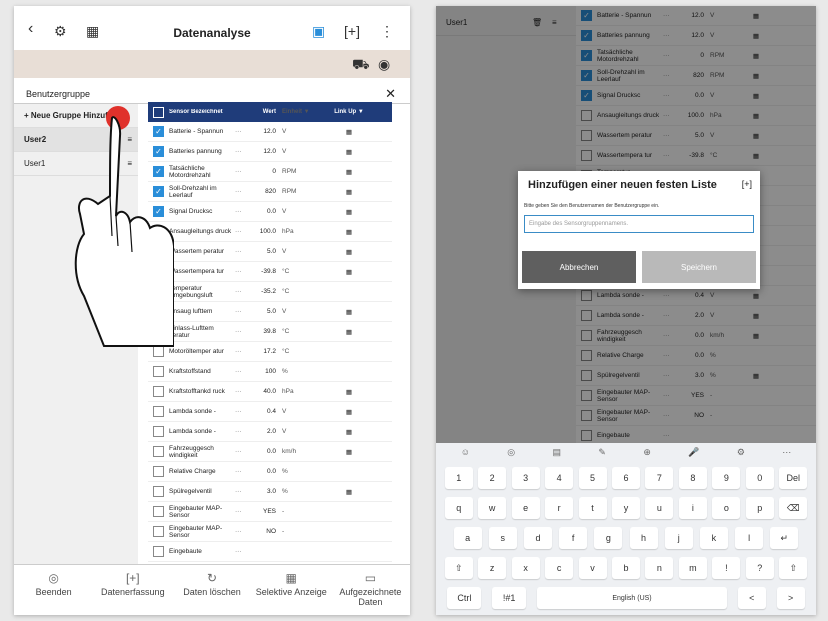  I want to click on key: 0, so click(759, 478).